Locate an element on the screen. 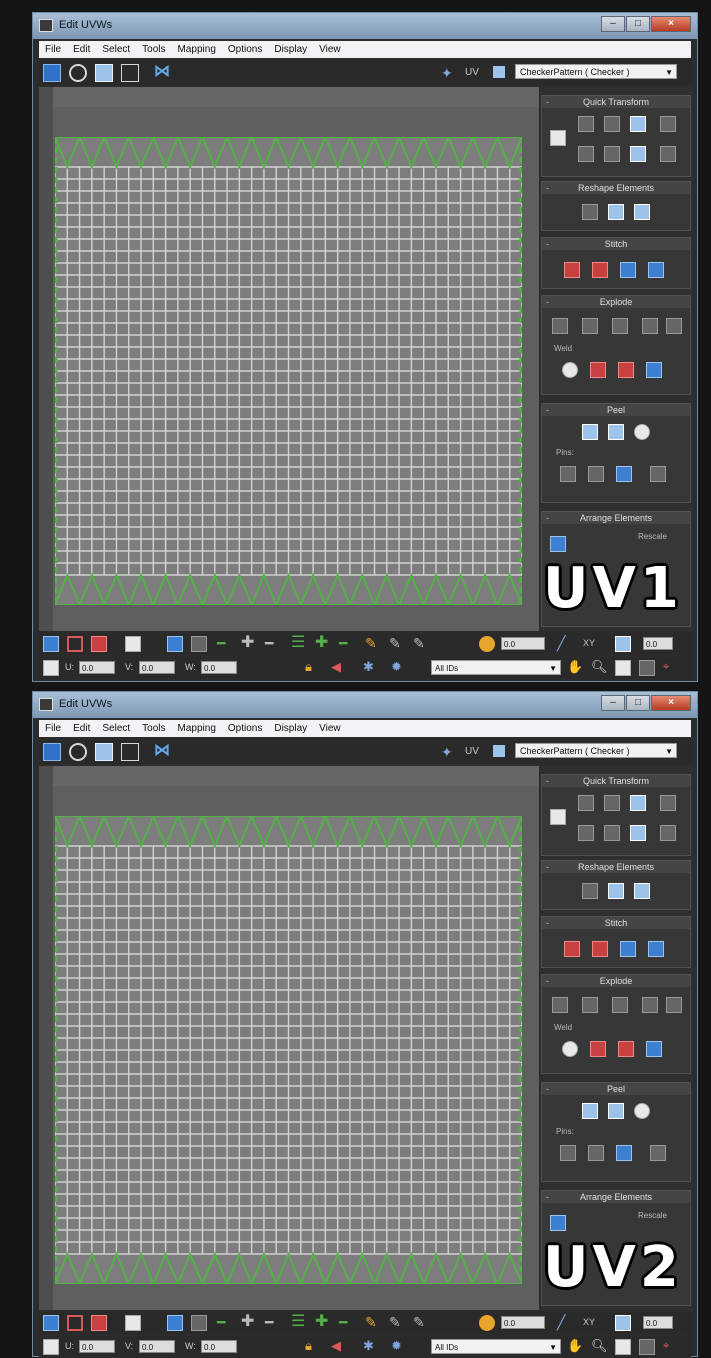 The height and width of the screenshot is (1358, 711). flatten-icon is located at coordinates (650, 1005).